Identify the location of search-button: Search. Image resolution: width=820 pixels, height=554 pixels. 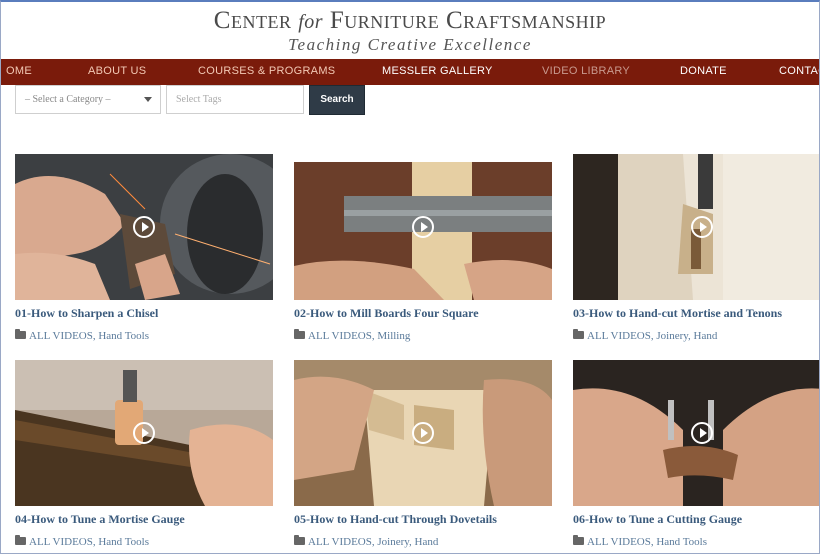
(337, 100).